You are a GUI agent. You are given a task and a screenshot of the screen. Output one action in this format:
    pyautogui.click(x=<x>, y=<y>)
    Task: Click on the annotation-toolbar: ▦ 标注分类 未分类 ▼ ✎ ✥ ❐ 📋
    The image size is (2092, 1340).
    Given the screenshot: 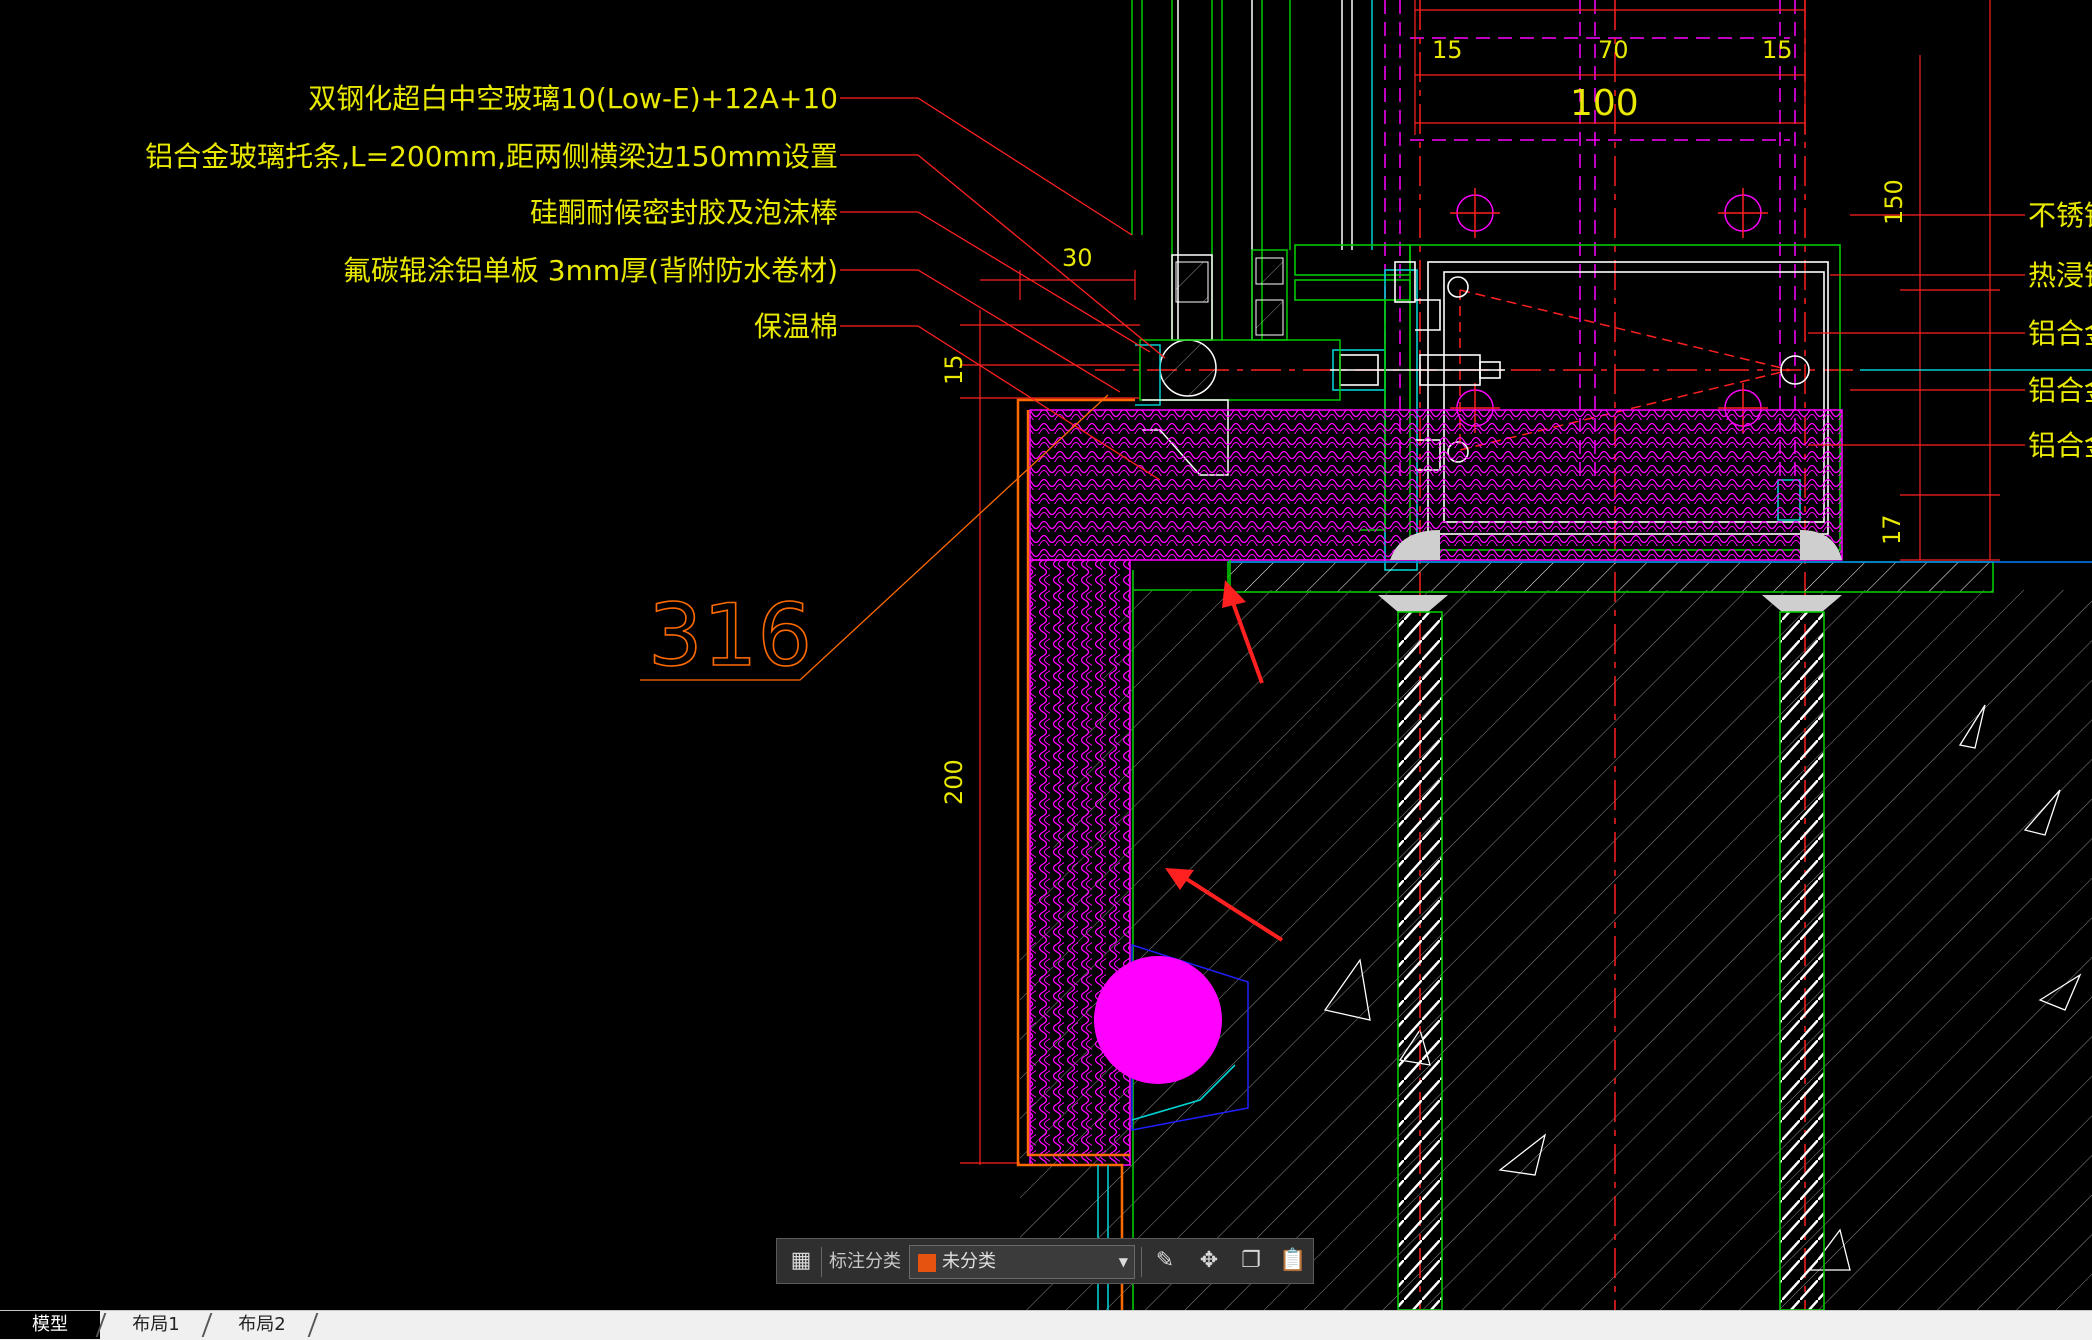 What is the action you would take?
    pyautogui.click(x=1045, y=1261)
    